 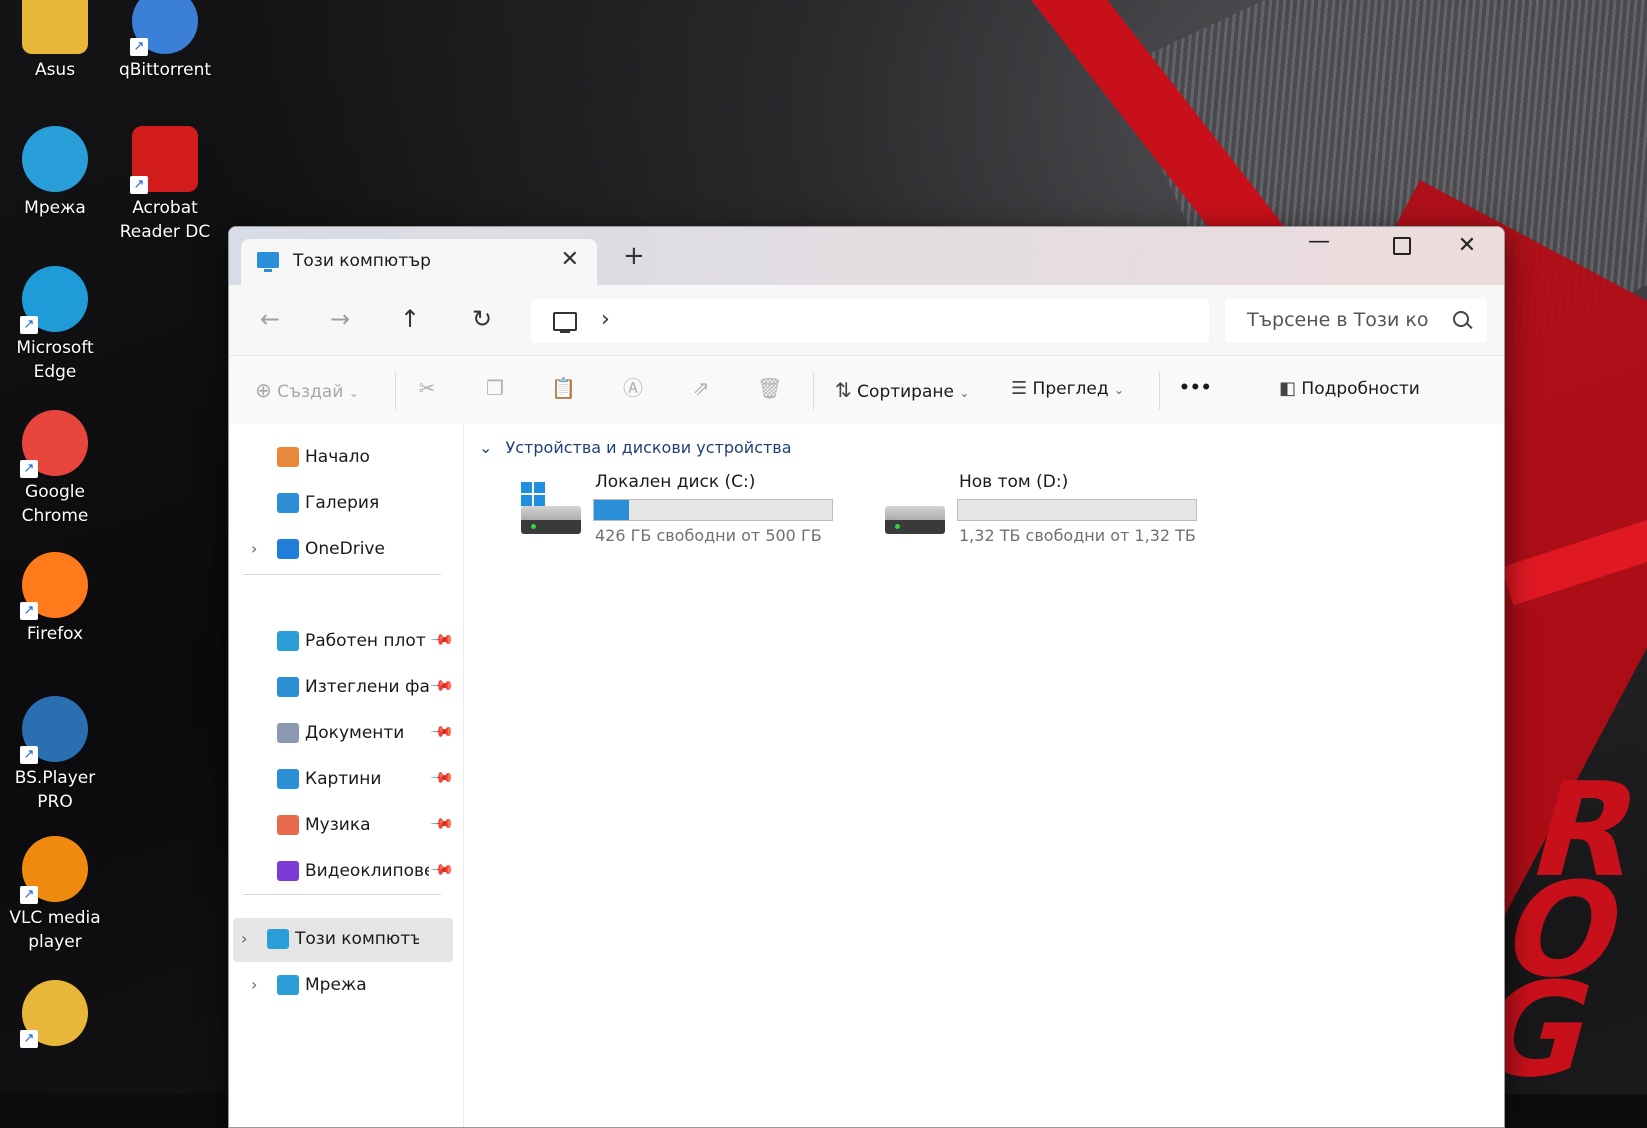 What do you see at coordinates (563, 388) in the screenshot?
I see `paste-icon: 📋` at bounding box center [563, 388].